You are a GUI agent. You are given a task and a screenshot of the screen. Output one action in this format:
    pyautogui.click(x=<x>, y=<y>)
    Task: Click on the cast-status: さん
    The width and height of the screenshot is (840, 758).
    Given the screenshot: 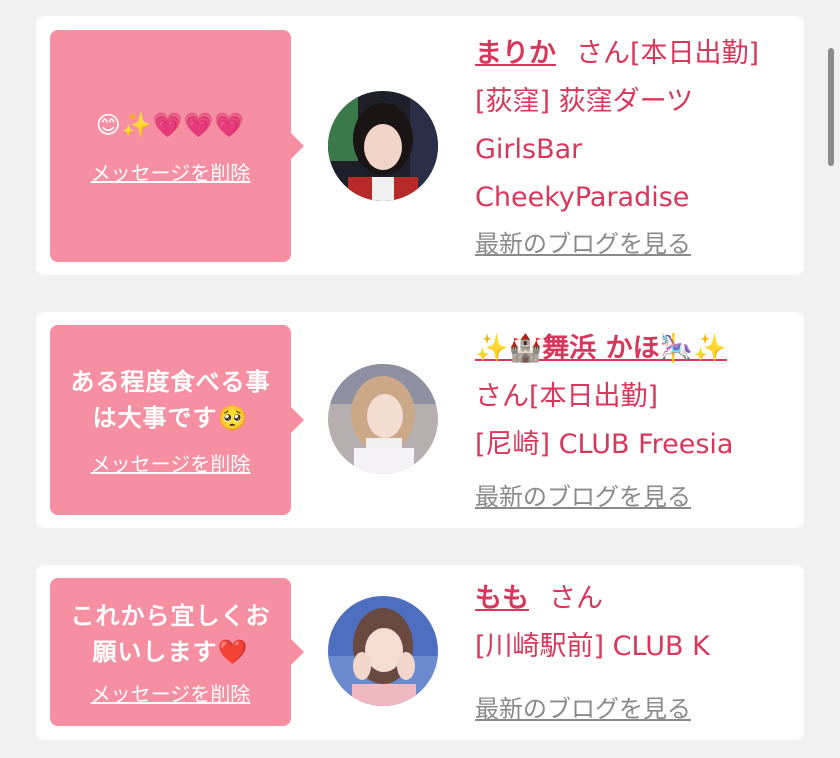 What is the action you would take?
    pyautogui.click(x=576, y=598)
    